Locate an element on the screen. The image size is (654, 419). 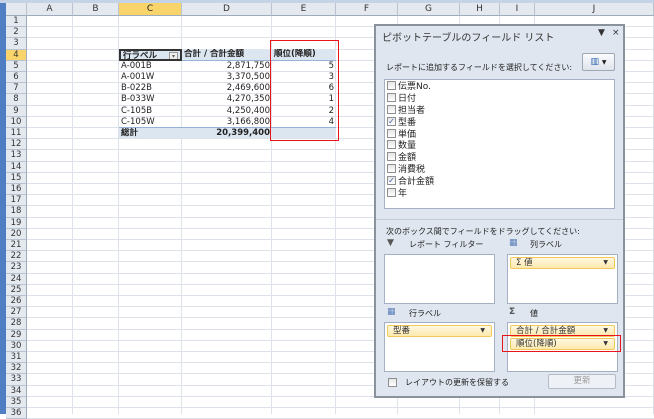
field-item: 数量 is located at coordinates (499, 145).